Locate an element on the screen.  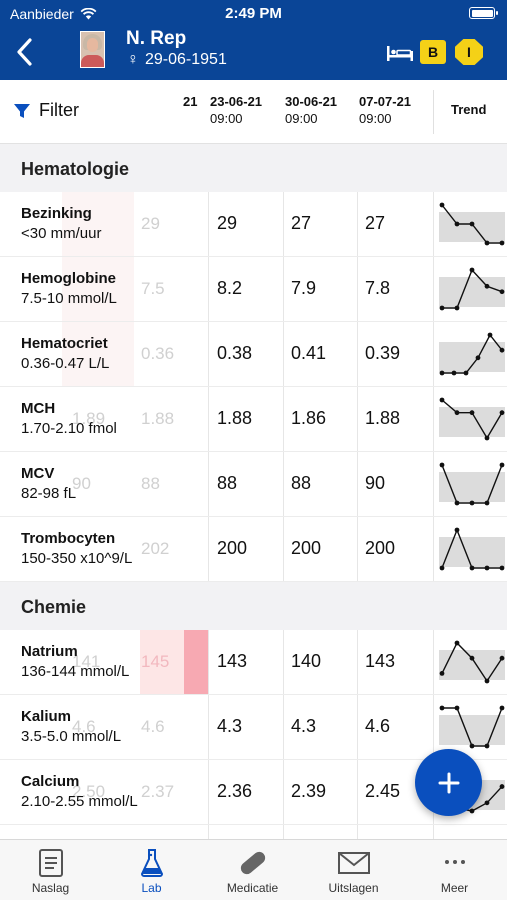
flask-icon is located at coordinates (151, 863).